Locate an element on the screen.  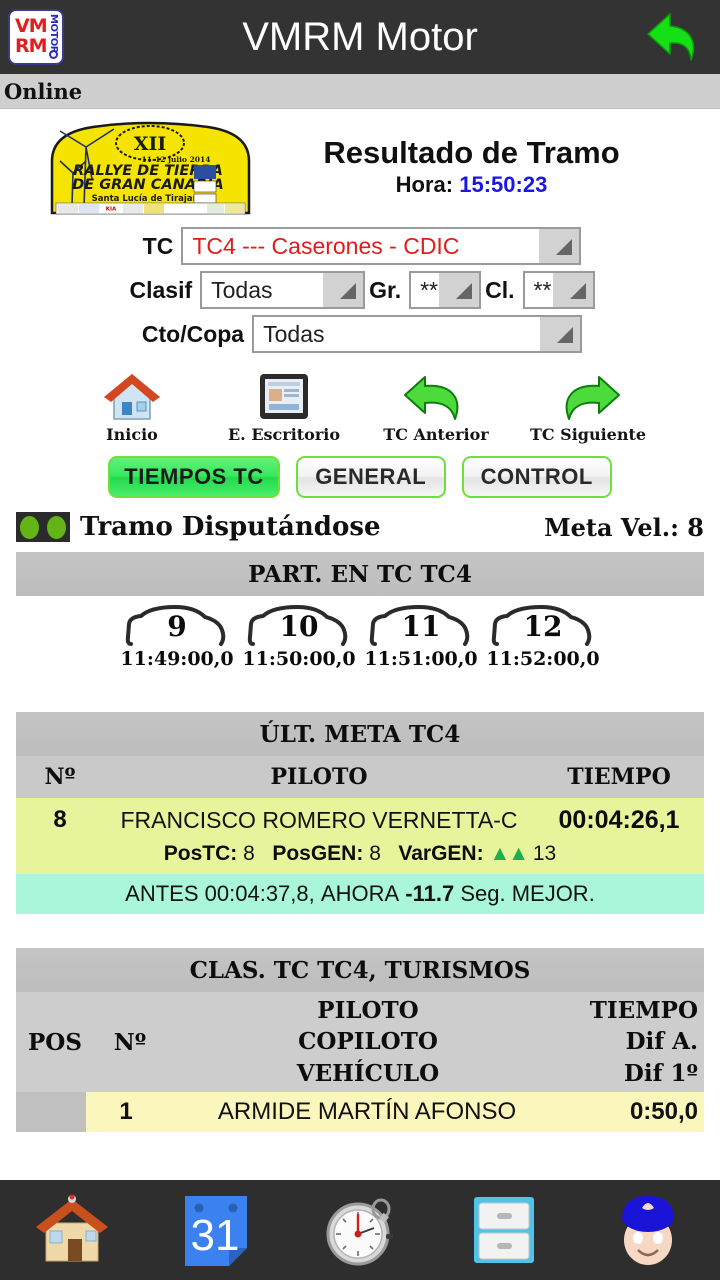
nav-escritorio: E. Escritorio is located at coordinates (284, 405).